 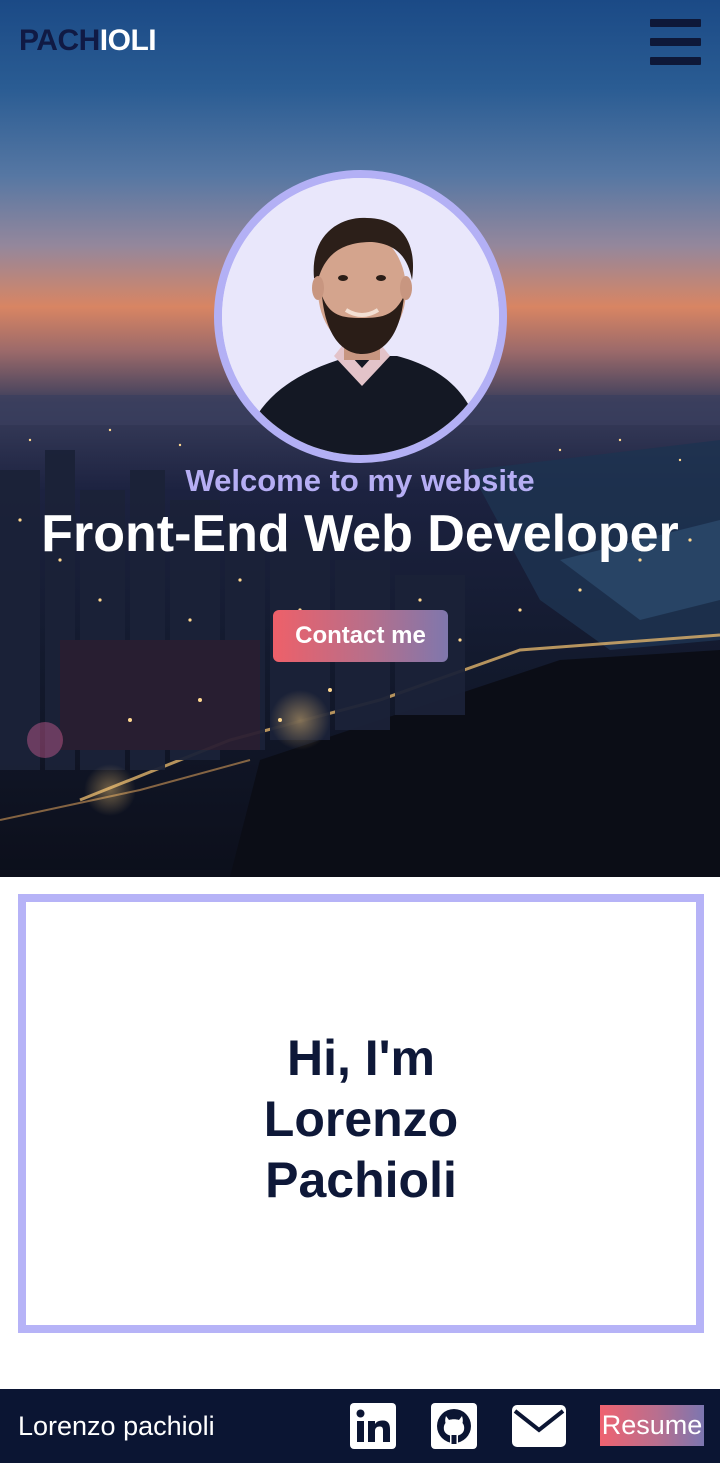 I want to click on profile-photo, so click(x=360, y=316).